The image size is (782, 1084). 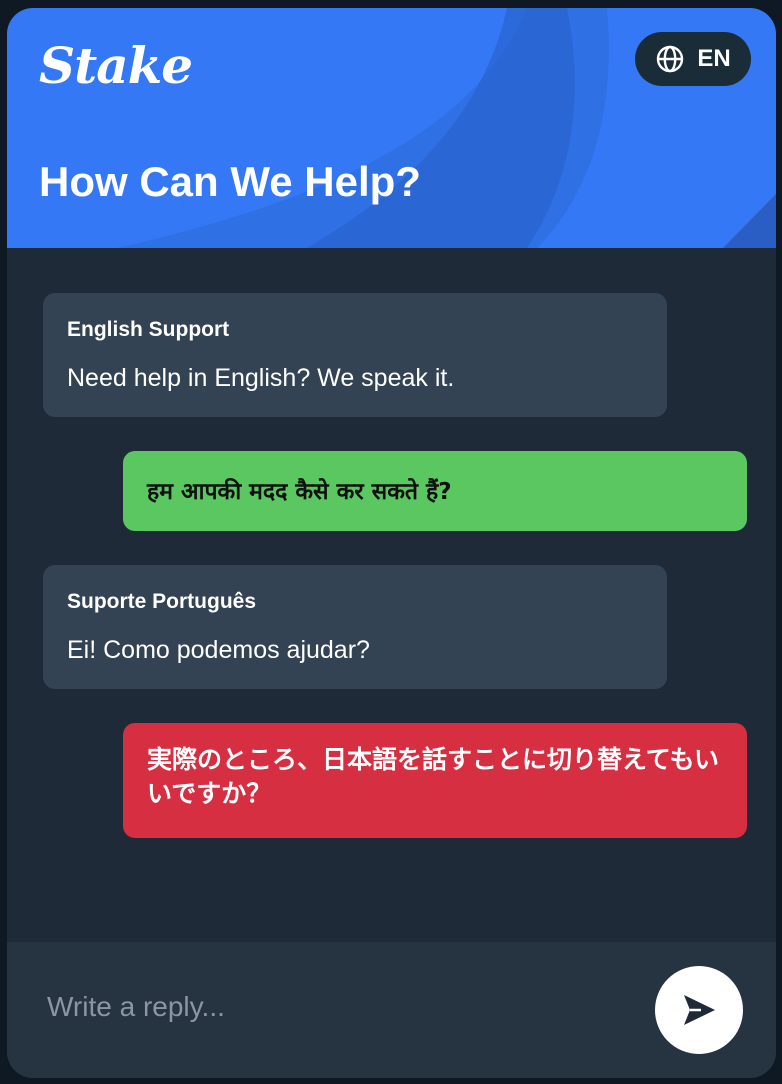 I want to click on send-icon, so click(x=699, y=1010).